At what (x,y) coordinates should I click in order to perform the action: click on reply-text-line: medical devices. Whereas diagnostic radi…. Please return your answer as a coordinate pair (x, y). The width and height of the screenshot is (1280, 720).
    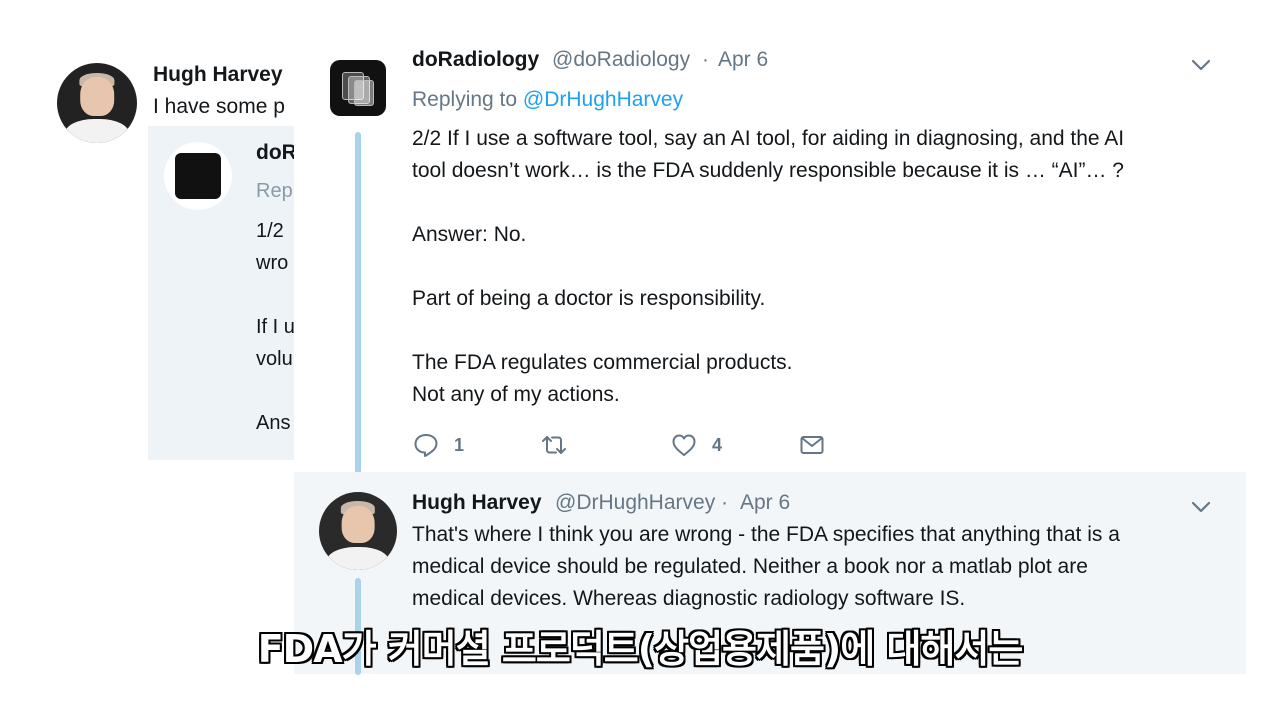
    Looking at the image, I should click on (689, 598).